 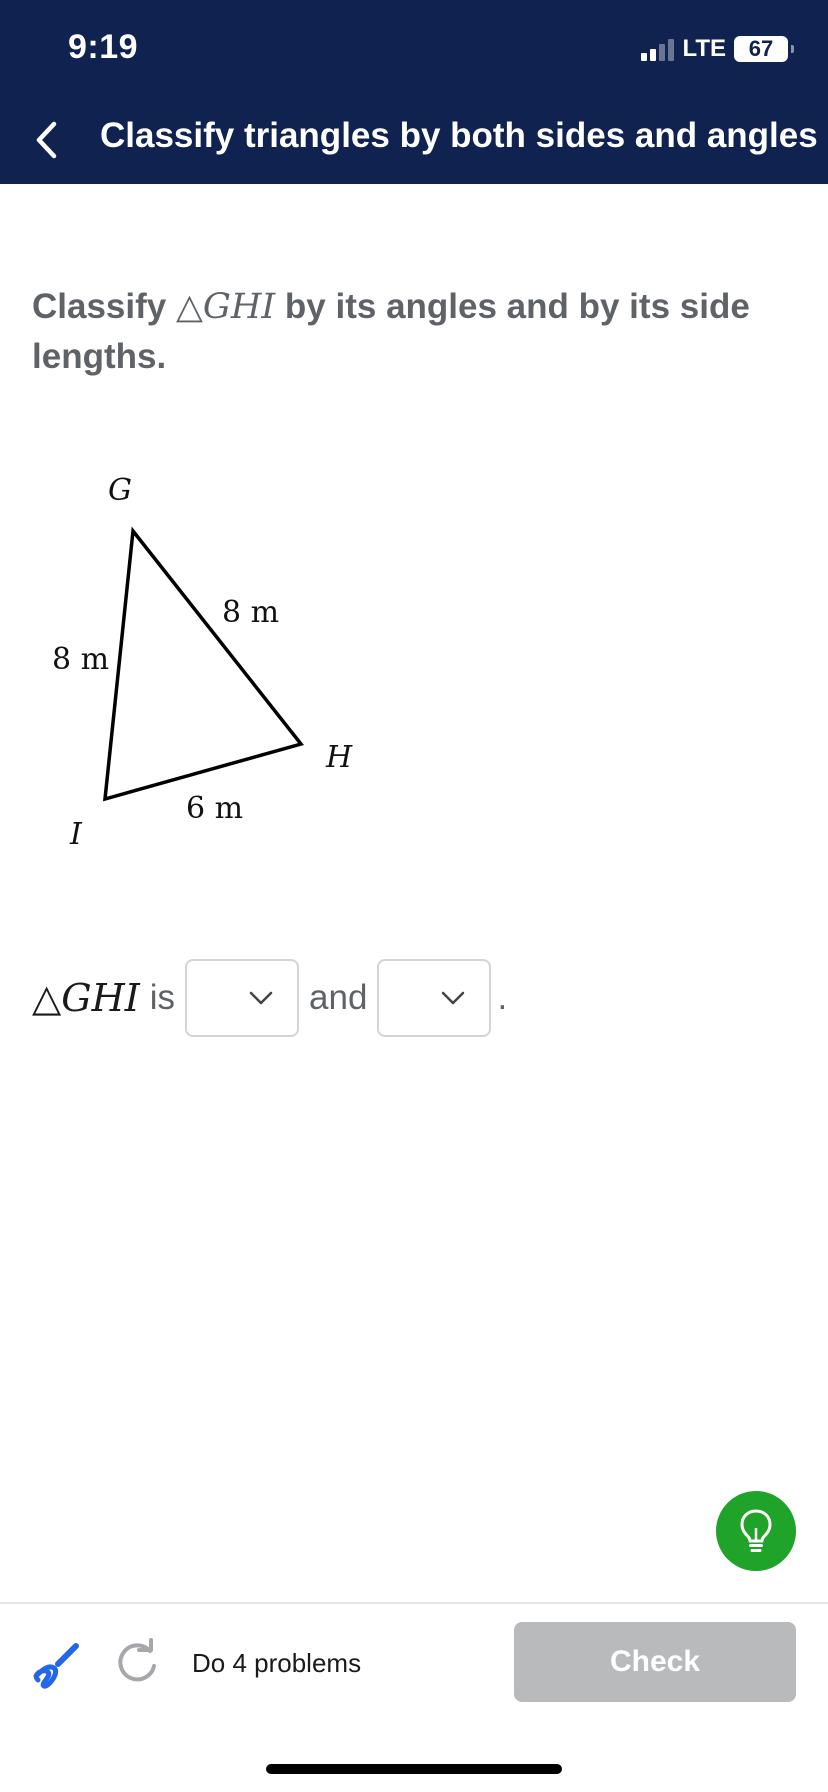 What do you see at coordinates (239, 307) in the screenshot?
I see `triangle-name: GHI` at bounding box center [239, 307].